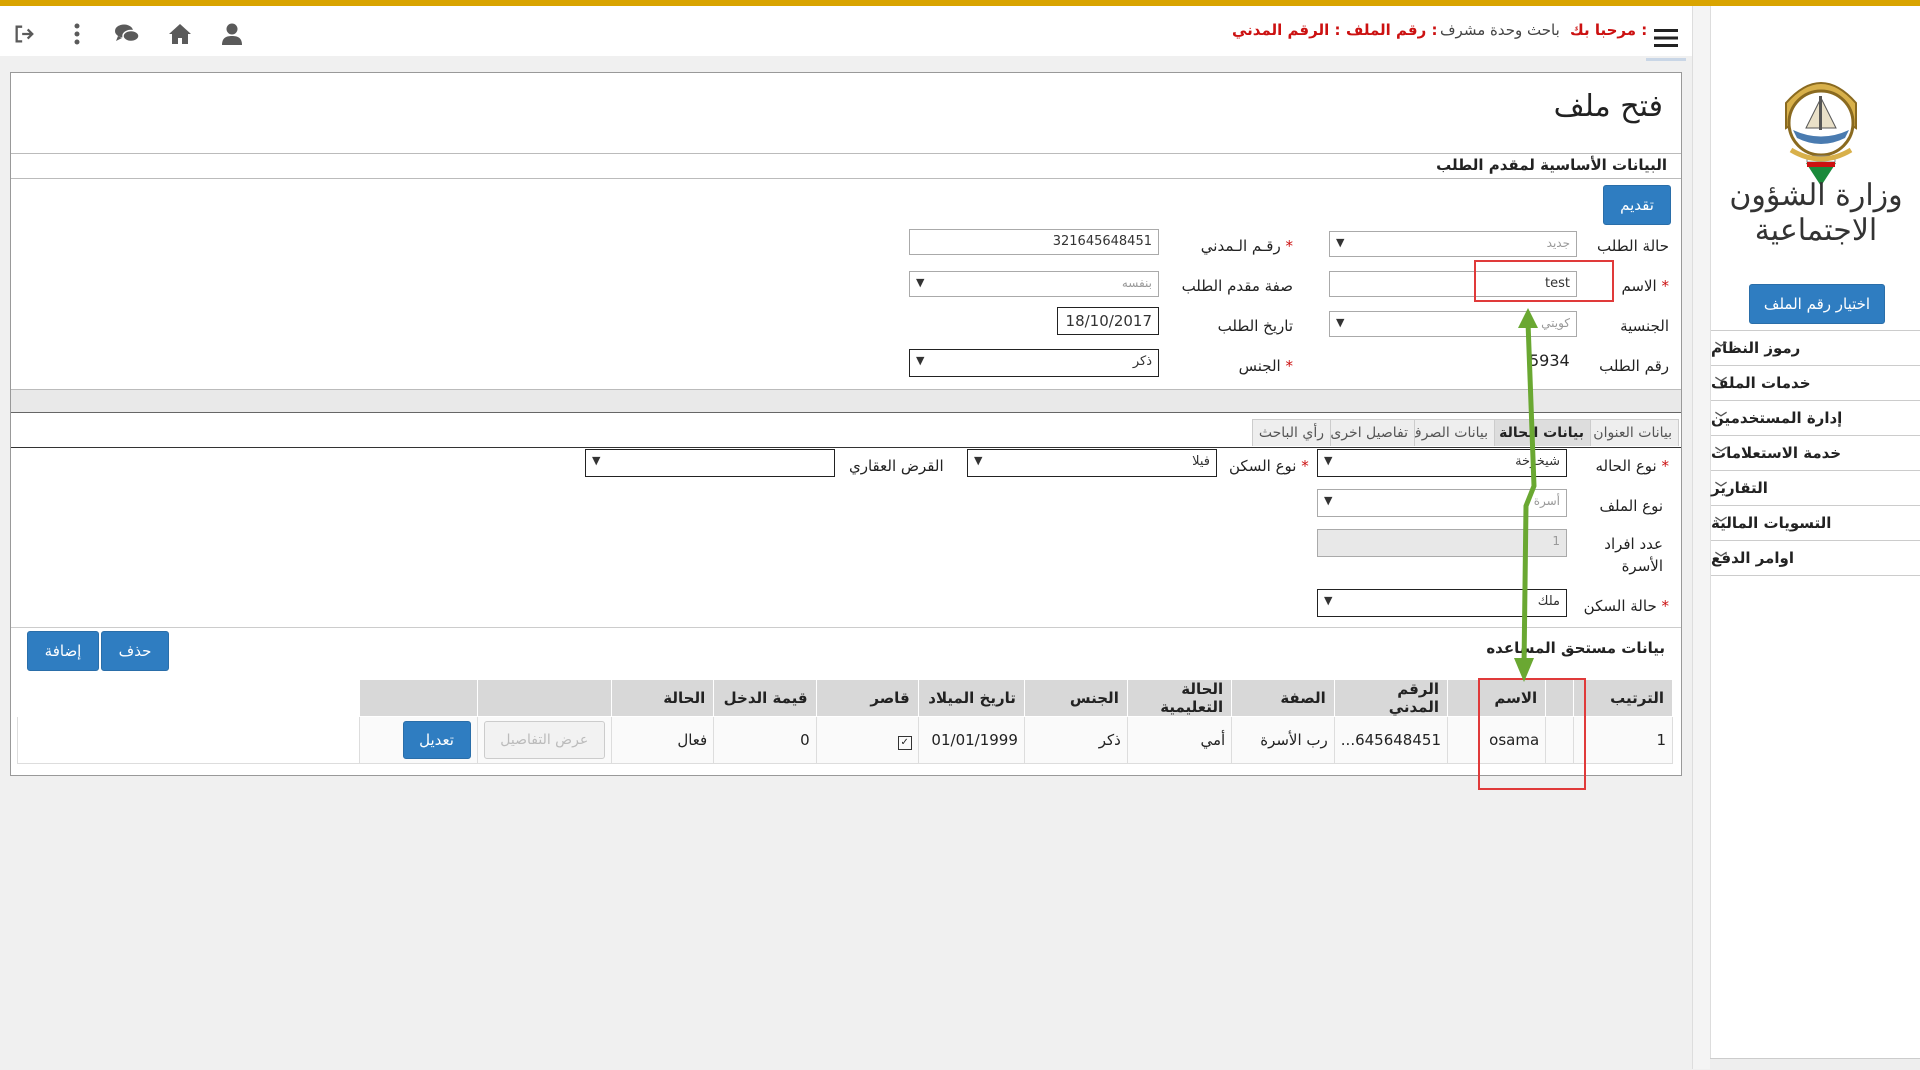 The height and width of the screenshot is (1070, 1920). Describe the element at coordinates (1609, 30) in the screenshot. I see `welcome-label: مرحبا بك :` at that location.